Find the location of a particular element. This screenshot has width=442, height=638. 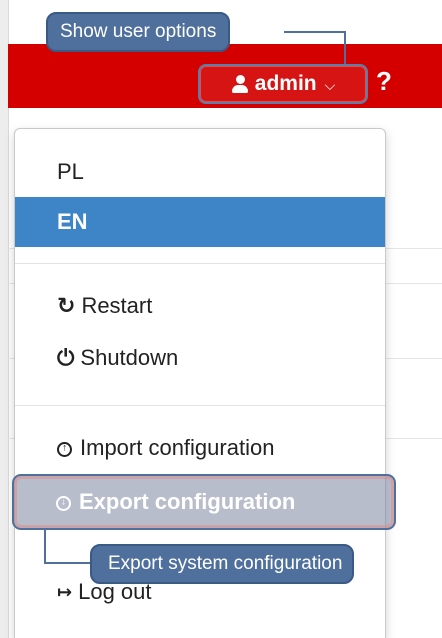

tooltip-text: Export system configuration is located at coordinates (225, 563).